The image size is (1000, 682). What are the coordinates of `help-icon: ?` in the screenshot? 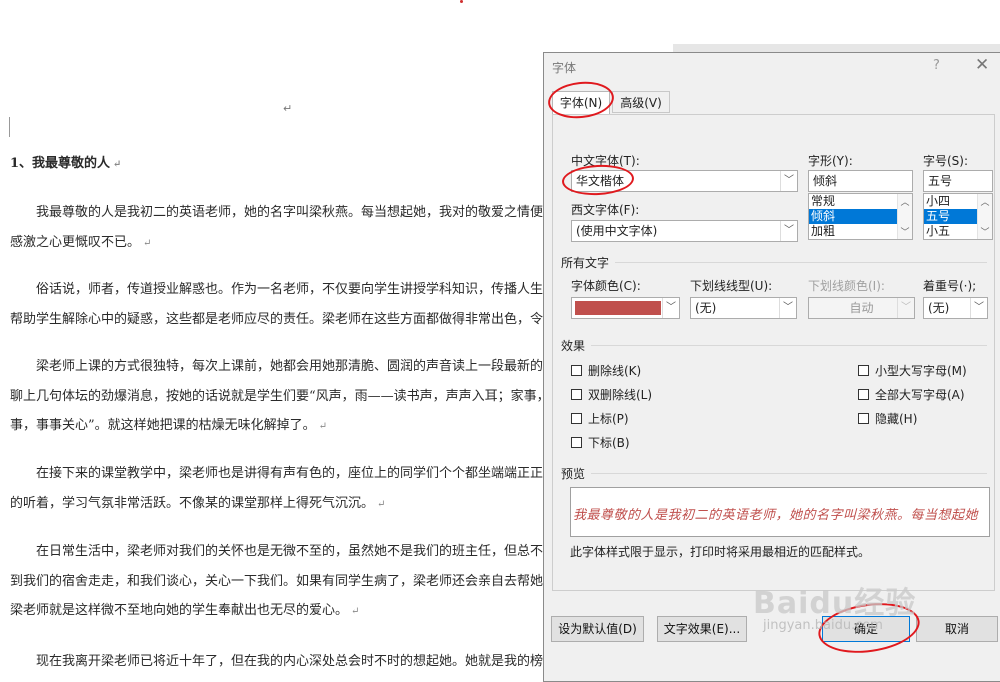 It's located at (936, 65).